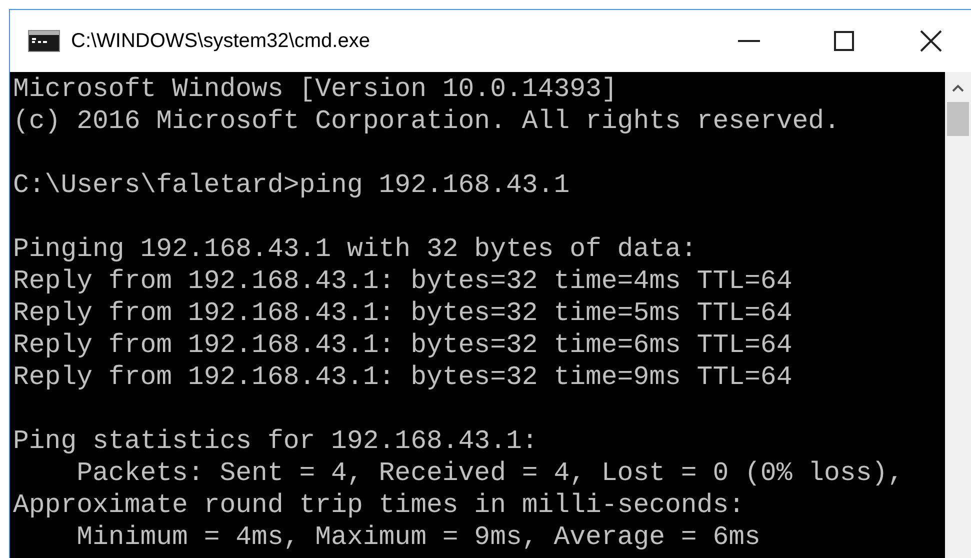 The image size is (971, 558). Describe the element at coordinates (958, 119) in the screenshot. I see `scrollbar-thumb` at that location.